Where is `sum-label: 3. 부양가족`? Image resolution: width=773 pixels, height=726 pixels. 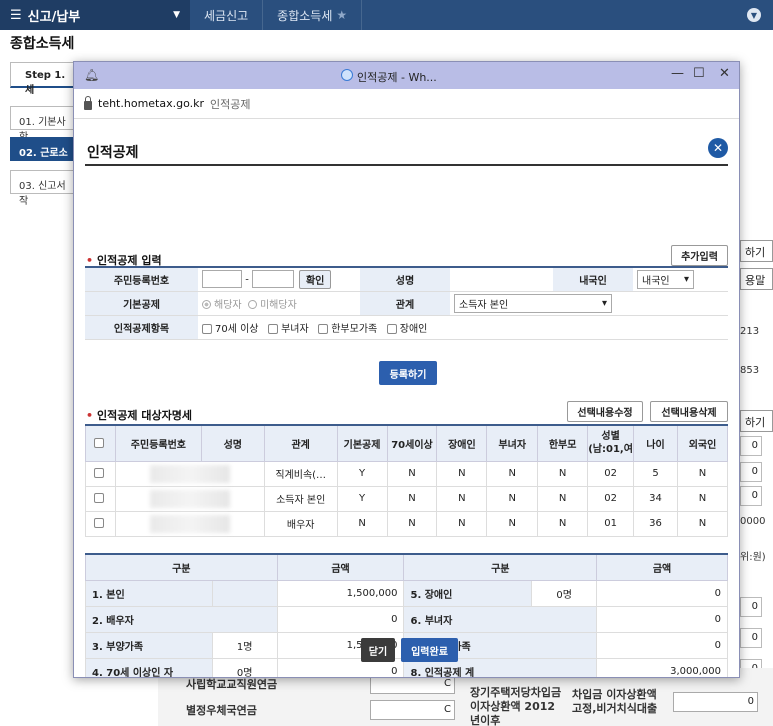
sum-label: 3. 부양가족 is located at coordinates (149, 645).